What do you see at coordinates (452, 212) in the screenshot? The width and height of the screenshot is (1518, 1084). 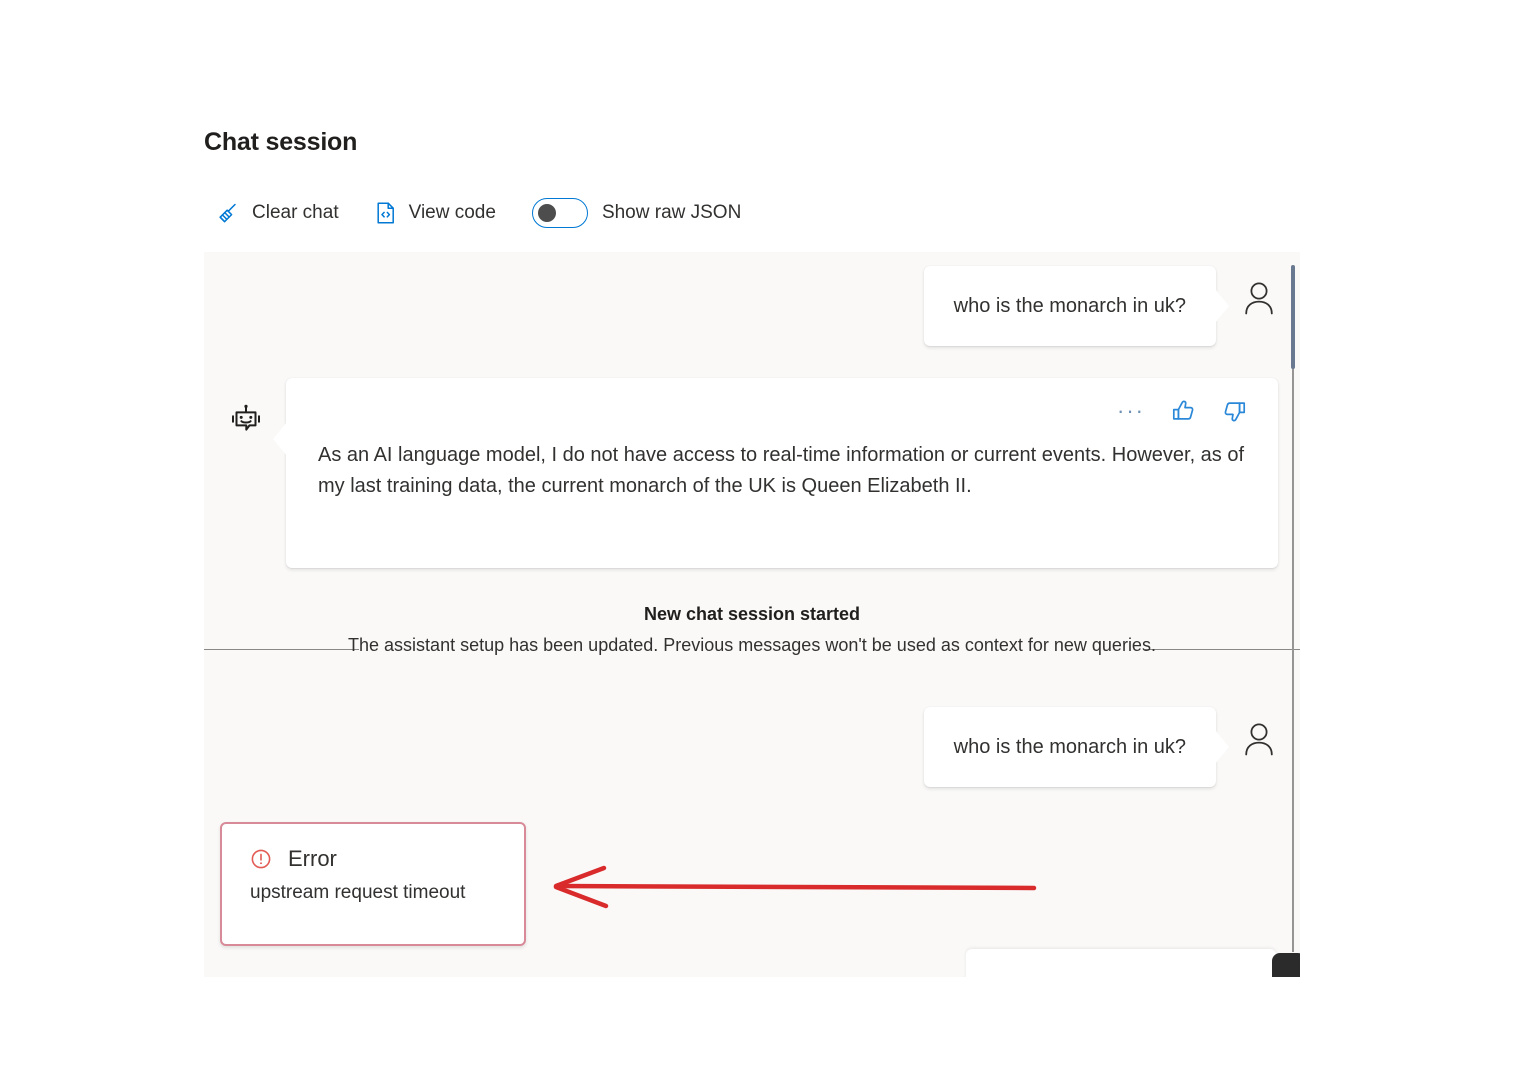 I see `view-code-label: View code` at bounding box center [452, 212].